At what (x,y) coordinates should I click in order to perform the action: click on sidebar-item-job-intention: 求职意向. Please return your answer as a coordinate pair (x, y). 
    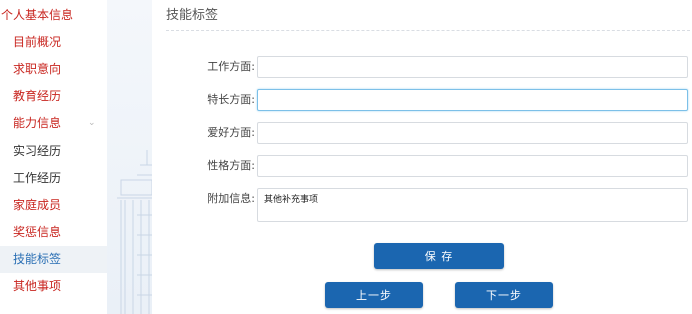
    Looking at the image, I should click on (53, 69).